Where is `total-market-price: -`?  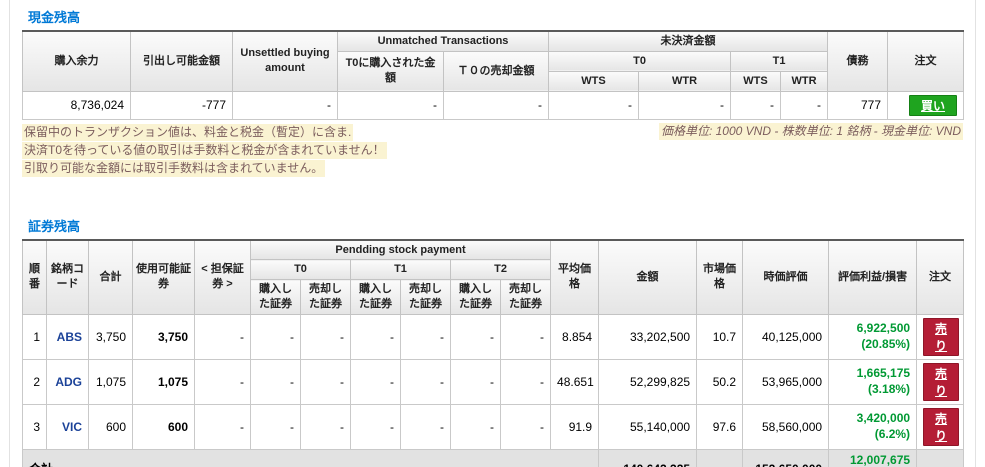 total-market-price: - is located at coordinates (720, 457).